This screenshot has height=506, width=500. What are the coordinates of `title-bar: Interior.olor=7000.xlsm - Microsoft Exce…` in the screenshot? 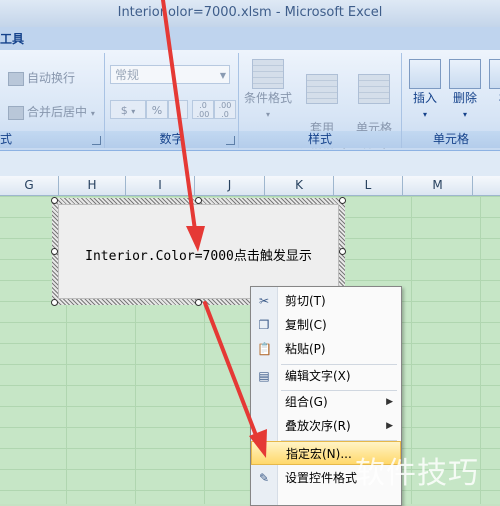 It's located at (250, 13).